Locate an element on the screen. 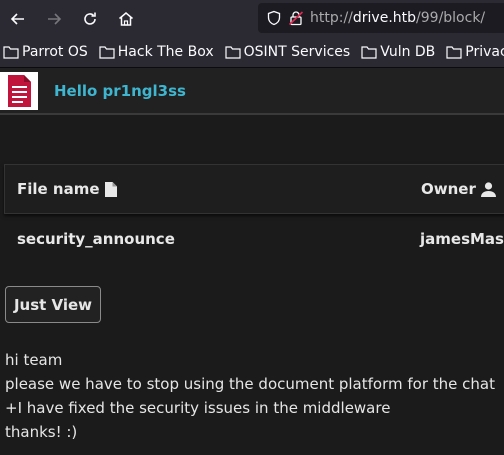 This screenshot has height=455, width=504. browser-toolbar: http://drive.htb/99/block/ is located at coordinates (252, 18).